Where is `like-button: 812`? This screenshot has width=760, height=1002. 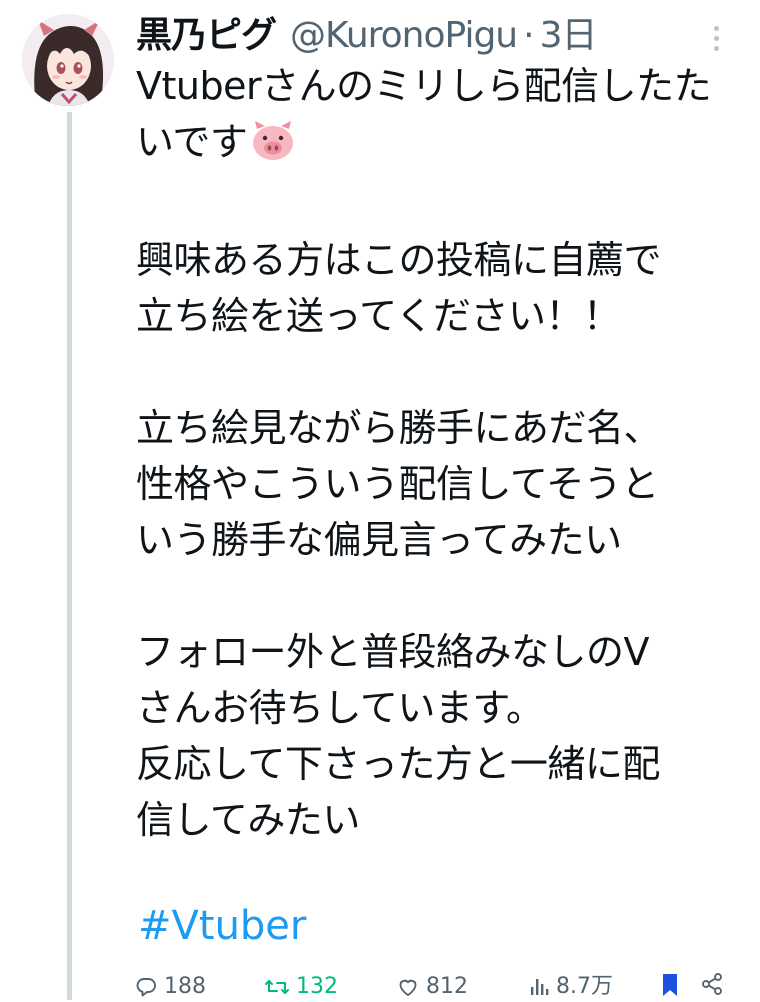 like-button: 812 is located at coordinates (432, 987).